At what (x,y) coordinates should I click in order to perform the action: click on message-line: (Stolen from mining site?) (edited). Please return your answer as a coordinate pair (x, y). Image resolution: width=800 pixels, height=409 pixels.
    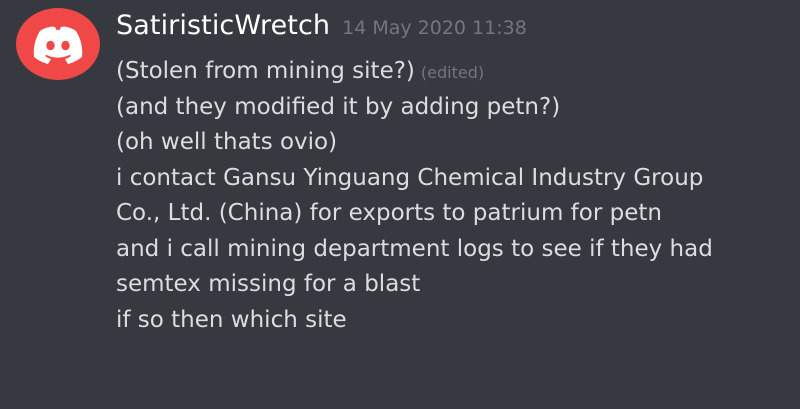
    Looking at the image, I should click on (456, 72).